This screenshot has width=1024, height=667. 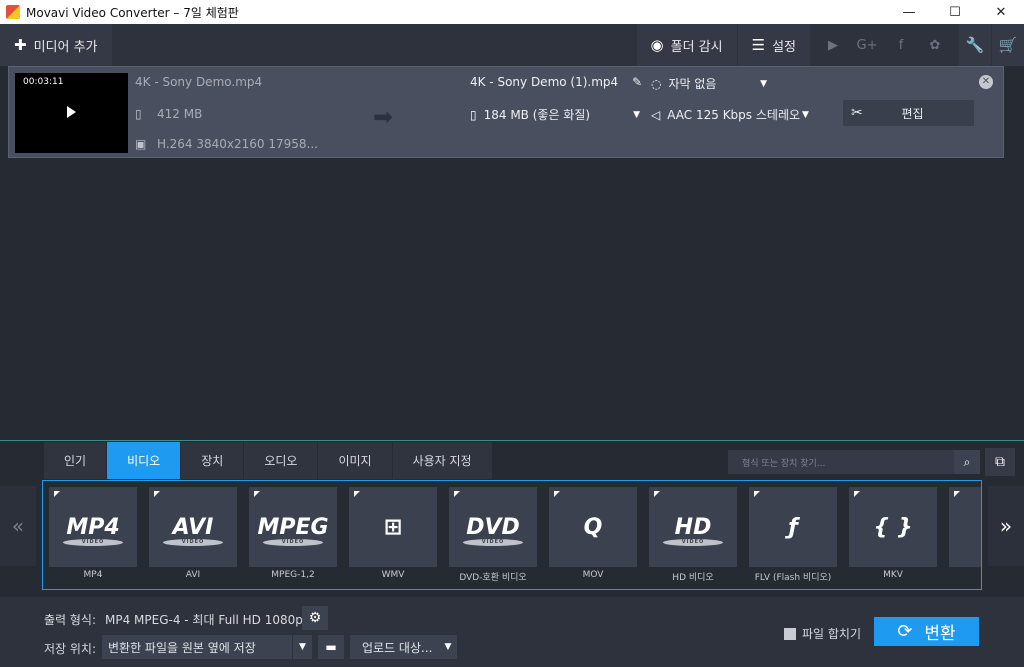 I want to click on scroll-left-button: «, so click(x=18, y=526).